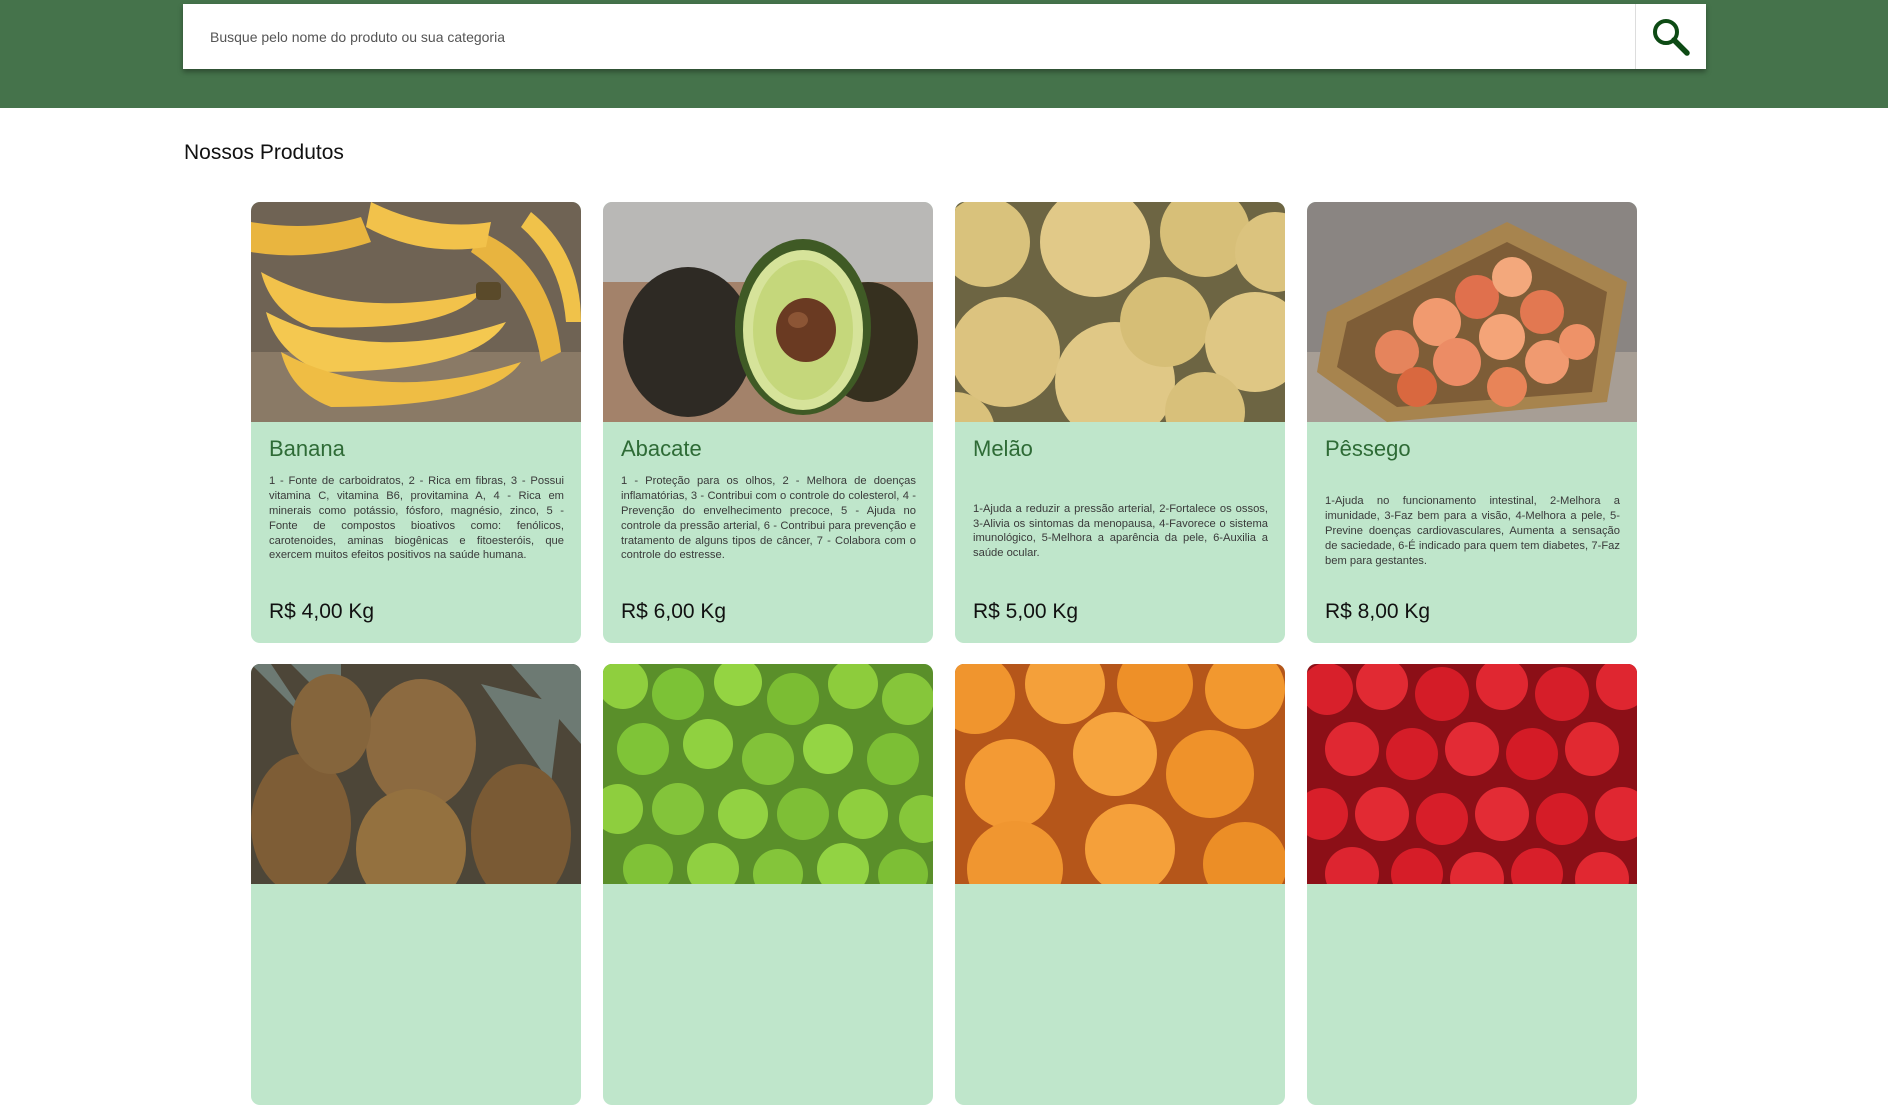 Image resolution: width=1888 pixels, height=1105 pixels. I want to click on product-name: Melão, so click(1003, 448).